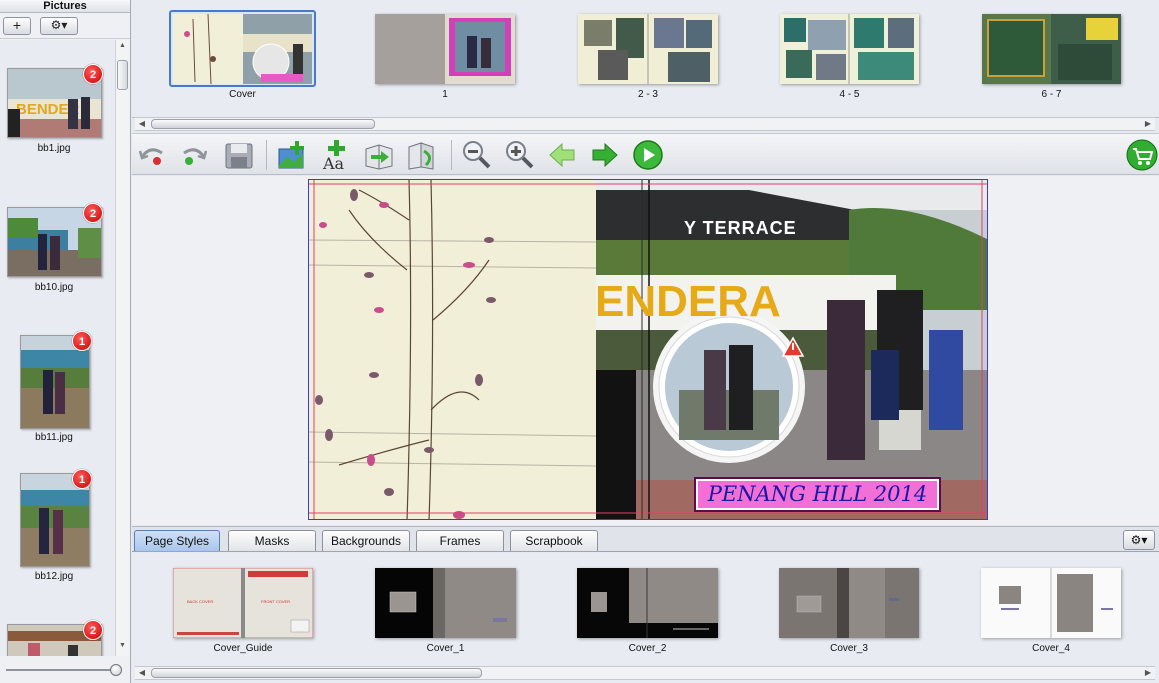  I want to click on cover-3-thumbnail, so click(849, 603).